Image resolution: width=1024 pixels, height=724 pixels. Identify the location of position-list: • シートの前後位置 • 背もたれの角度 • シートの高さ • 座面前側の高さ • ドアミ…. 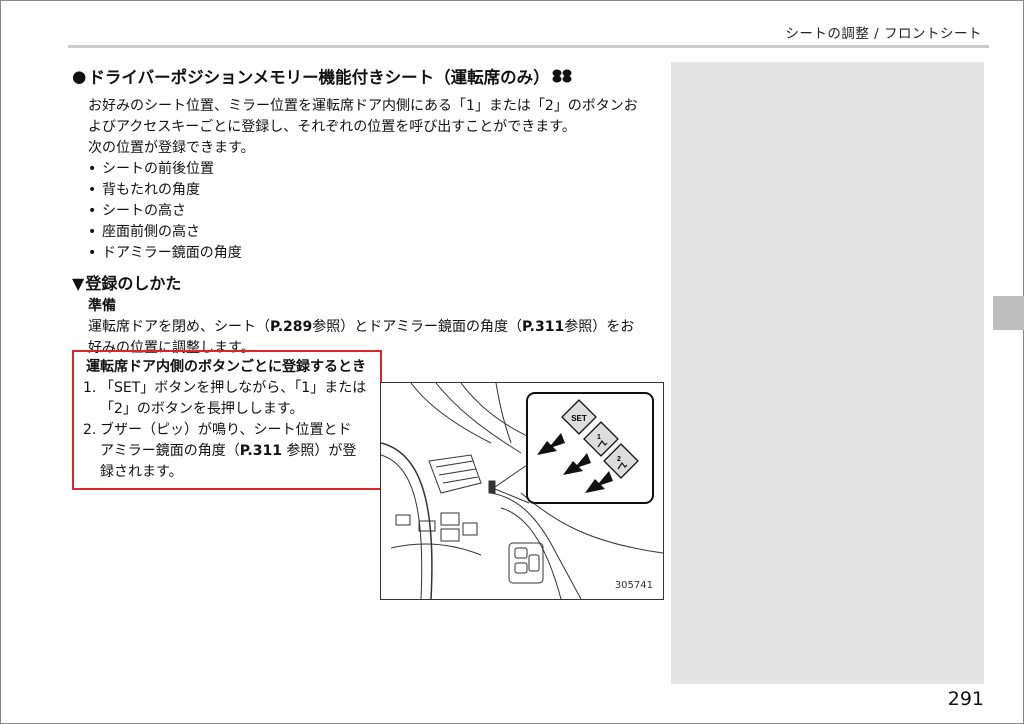
(380, 211).